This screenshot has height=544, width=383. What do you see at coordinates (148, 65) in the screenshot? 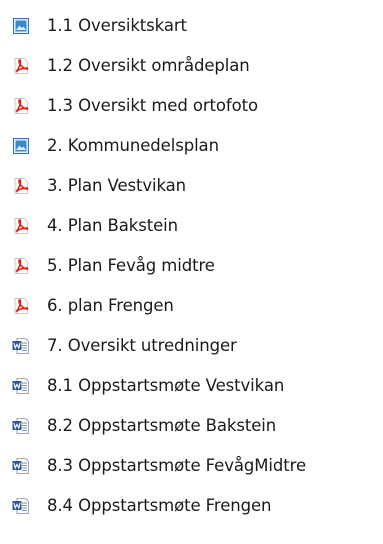
I see `file-name: 1.2 Oversikt områdeplan` at bounding box center [148, 65].